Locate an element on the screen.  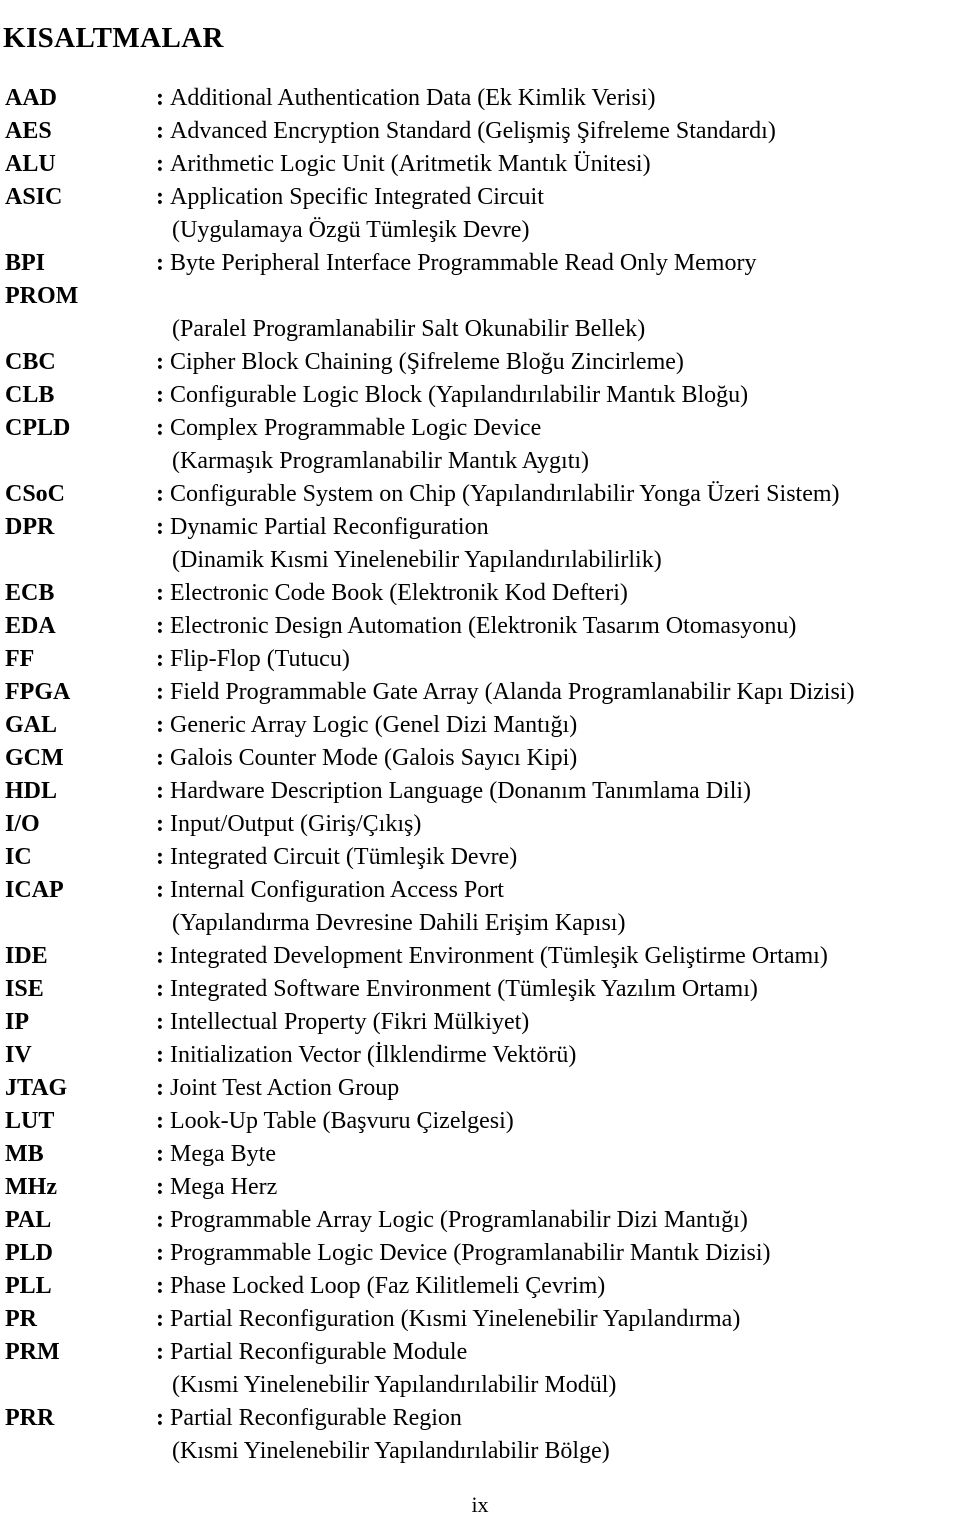
abbreviation-term: CLB is located at coordinates (30, 395).